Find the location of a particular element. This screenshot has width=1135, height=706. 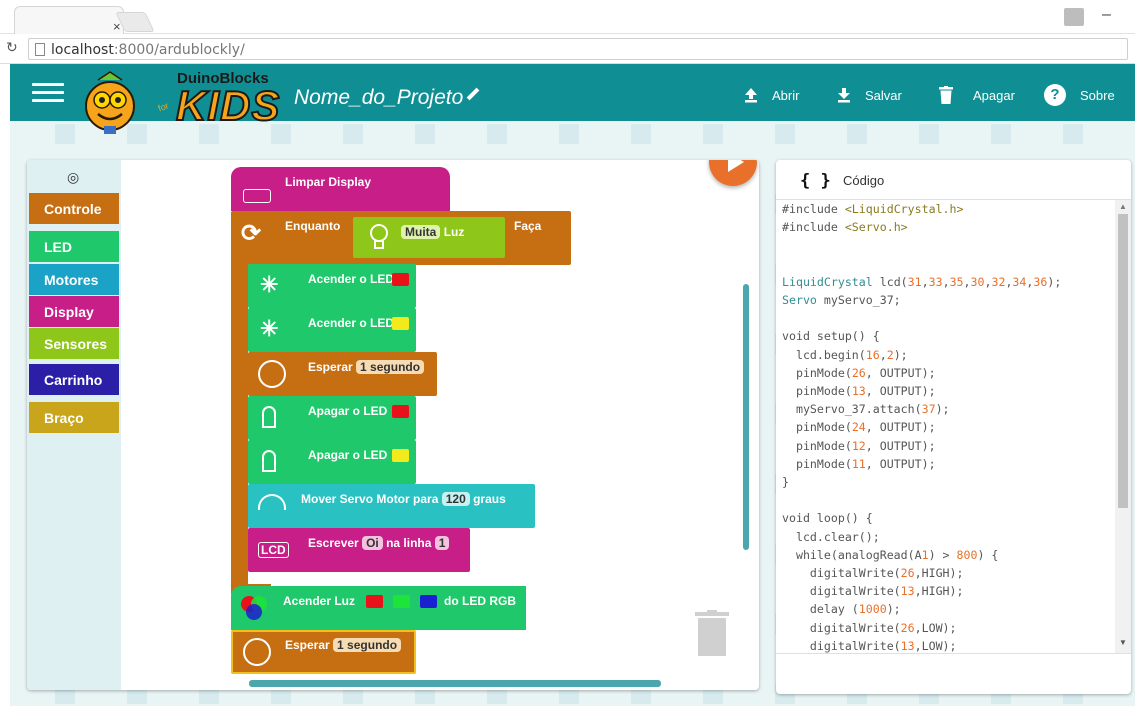

minimize-icon: – is located at coordinates (1106, 15).